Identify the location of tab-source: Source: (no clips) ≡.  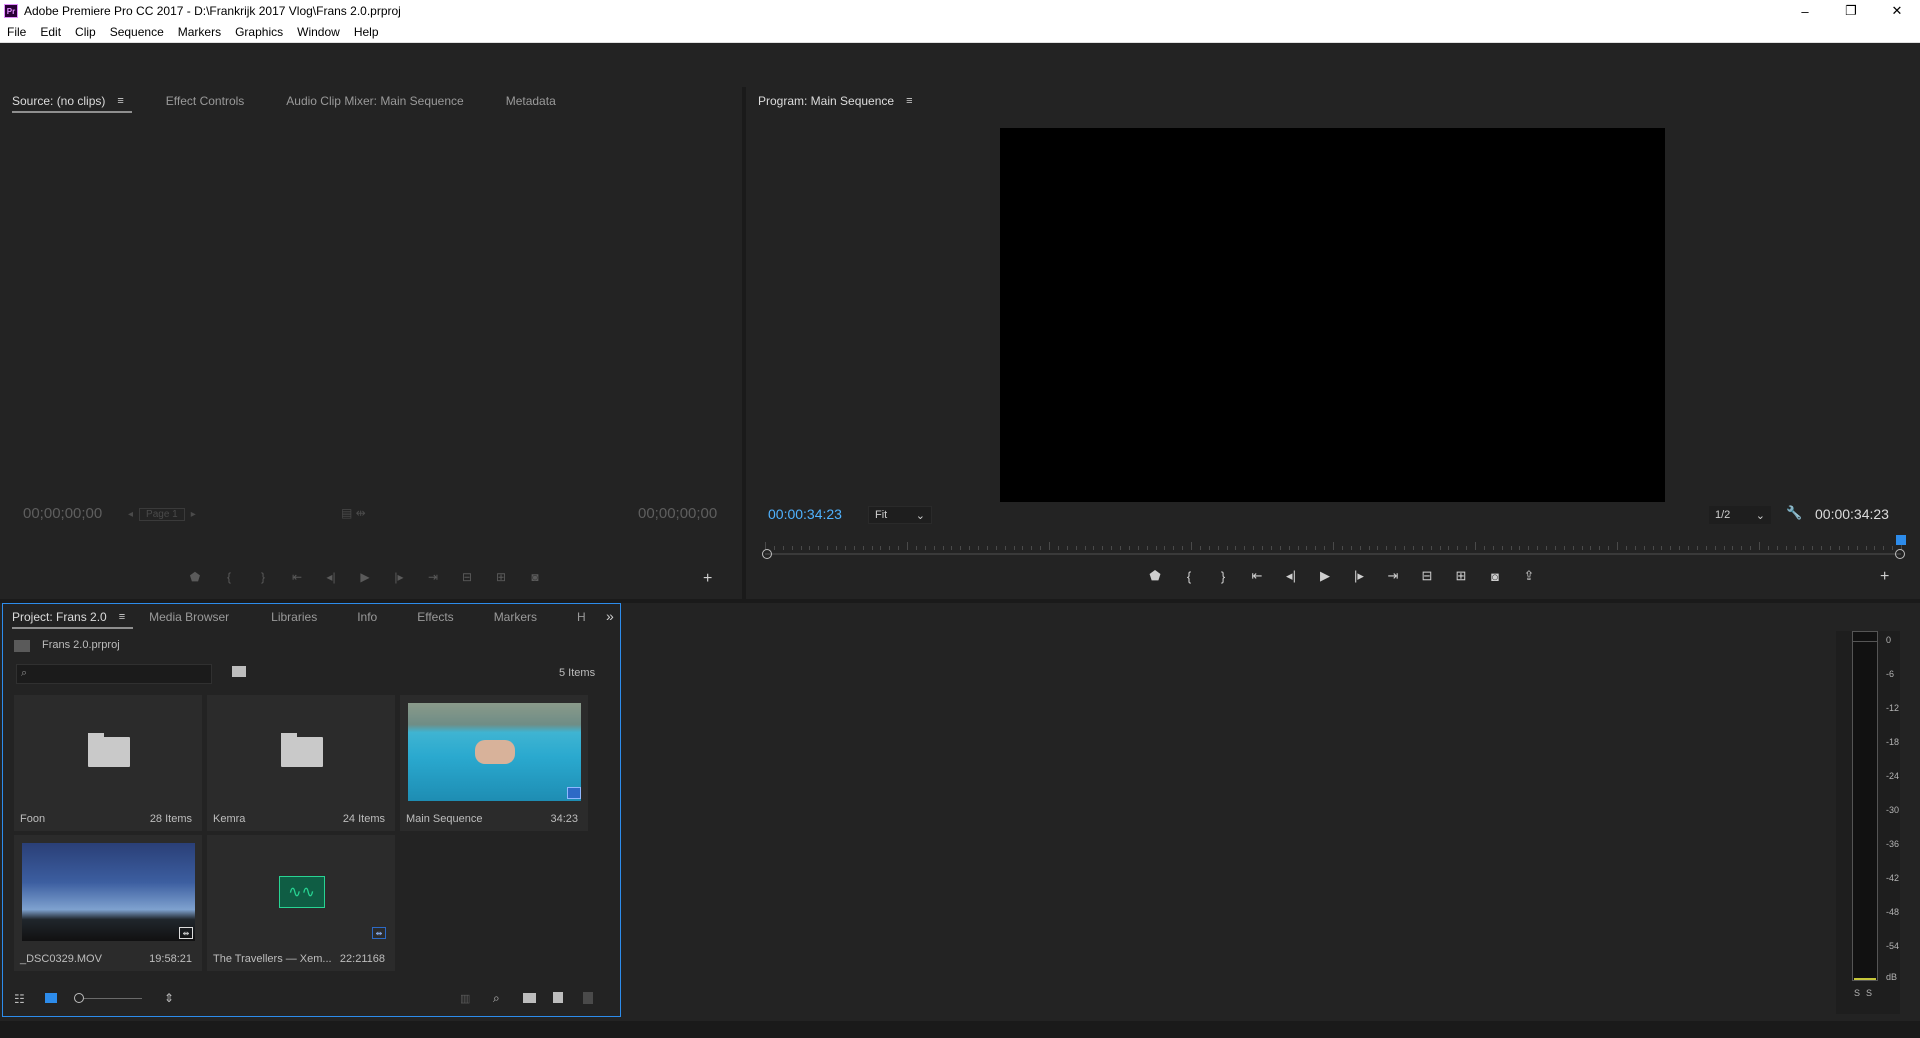
(72, 101).